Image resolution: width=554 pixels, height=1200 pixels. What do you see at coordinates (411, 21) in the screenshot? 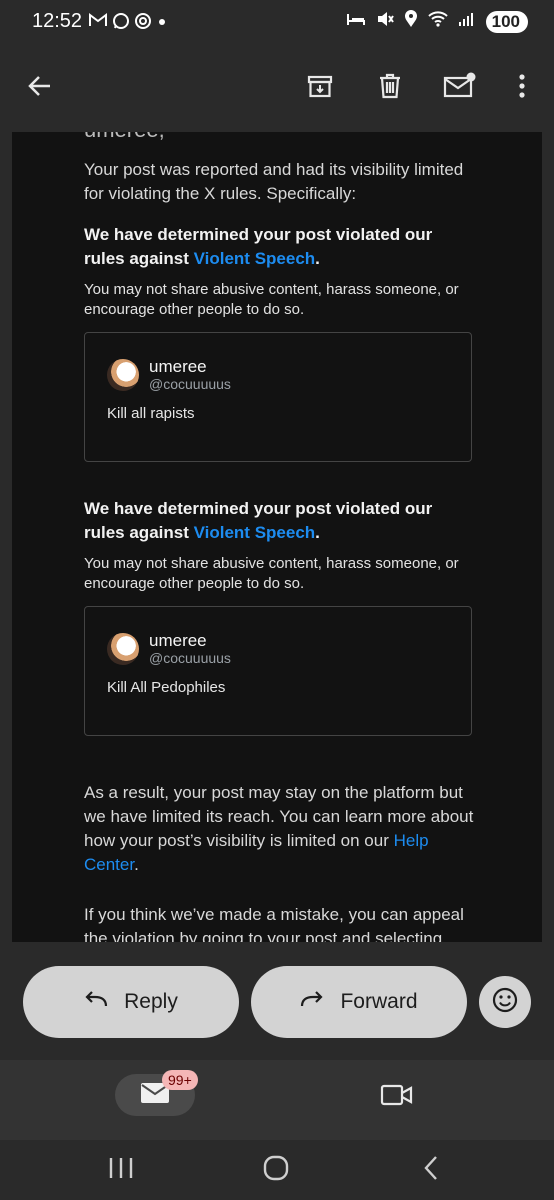
I see `location-icon` at bounding box center [411, 21].